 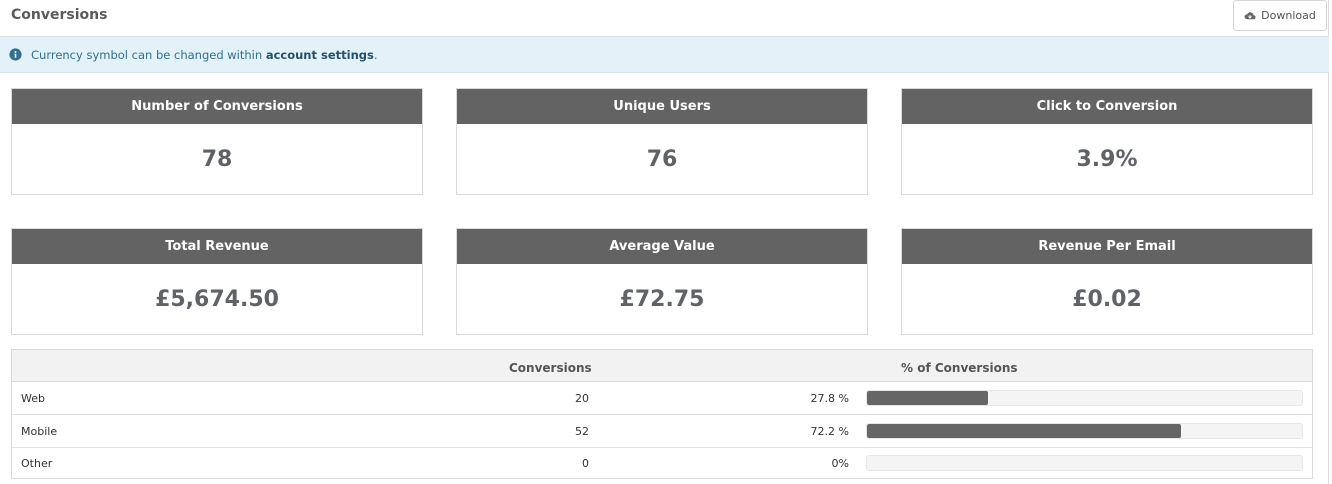 What do you see at coordinates (662, 398) in the screenshot?
I see `table-row: Web 20 27.8 %` at bounding box center [662, 398].